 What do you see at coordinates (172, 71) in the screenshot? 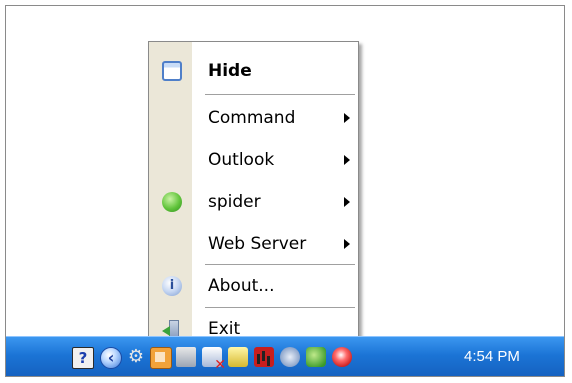
I see `window-icon` at bounding box center [172, 71].